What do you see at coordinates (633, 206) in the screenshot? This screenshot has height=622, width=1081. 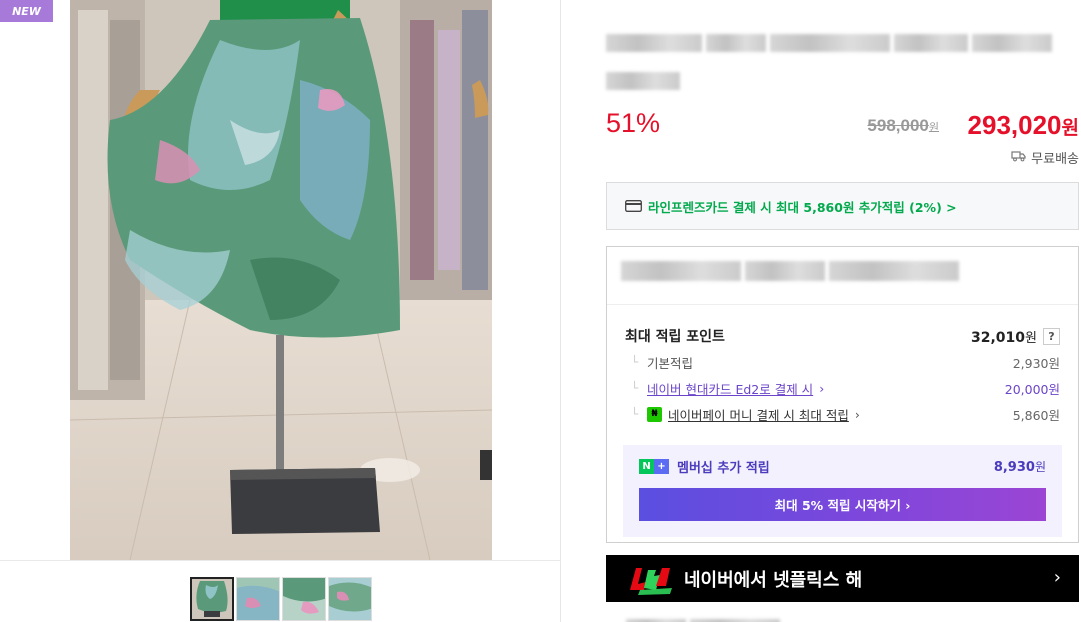 I see `credit-card-icon` at bounding box center [633, 206].